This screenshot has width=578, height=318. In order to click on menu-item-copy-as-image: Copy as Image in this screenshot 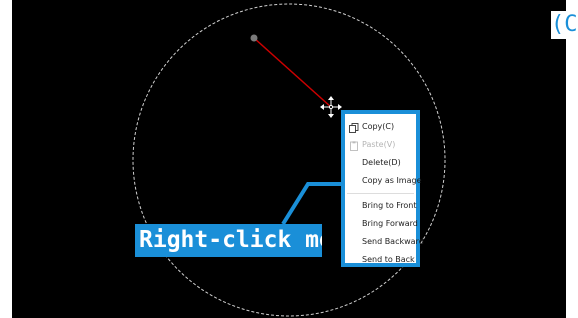, I will do `click(383, 181)`.